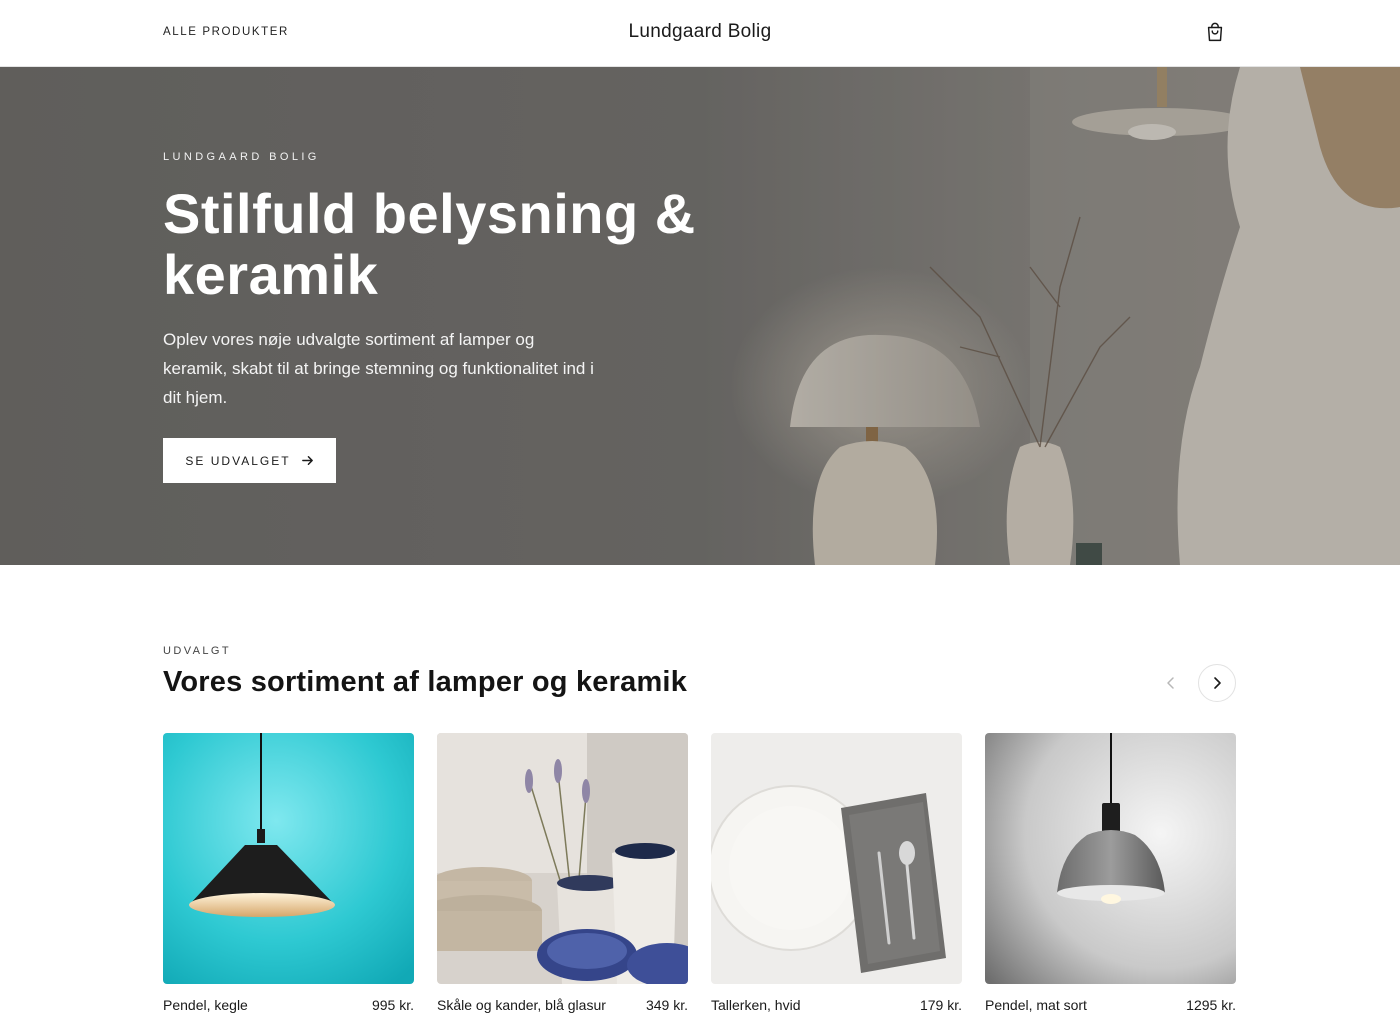  What do you see at coordinates (425, 682) in the screenshot?
I see `section-title: Vores sortiment af lamper og keramik` at bounding box center [425, 682].